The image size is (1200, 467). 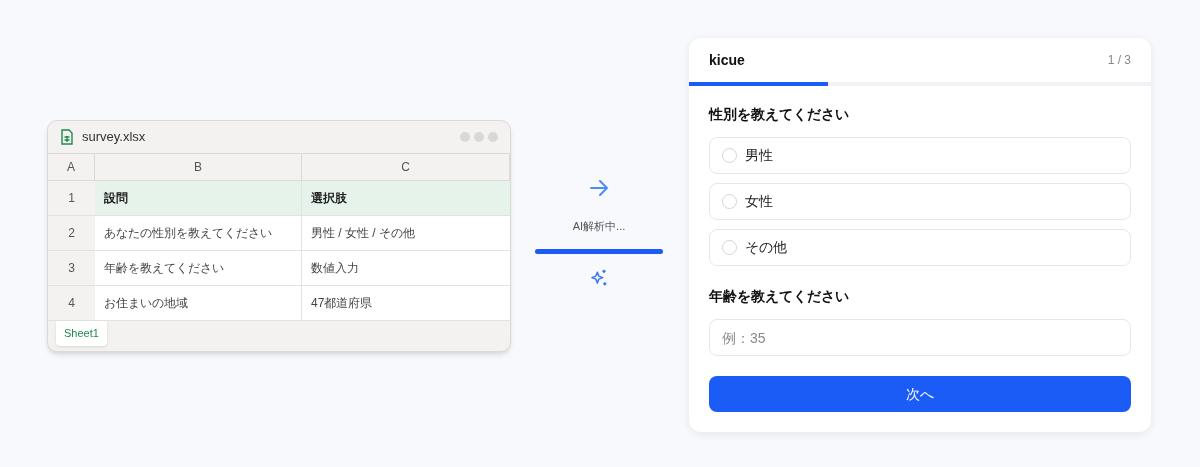 I want to click on radio-option: その他, so click(x=920, y=247).